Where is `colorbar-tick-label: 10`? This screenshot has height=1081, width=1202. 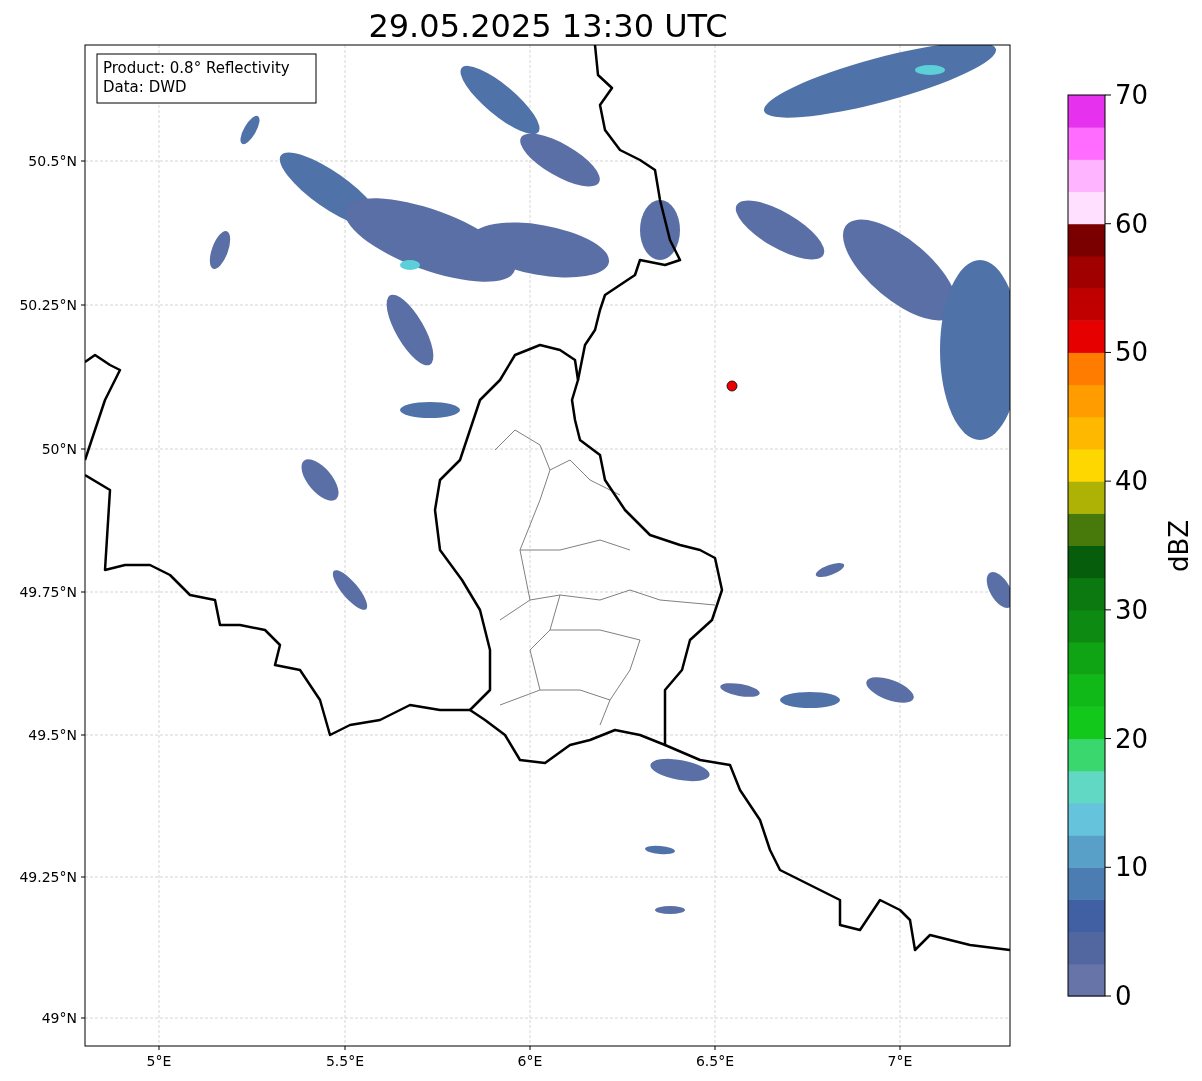 colorbar-tick-label: 10 is located at coordinates (1132, 867).